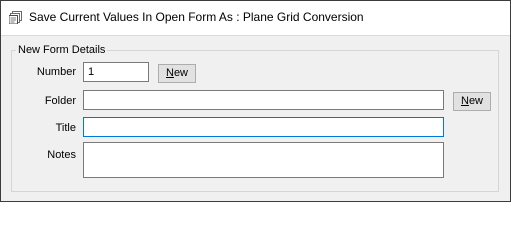 The width and height of the screenshot is (511, 240). Describe the element at coordinates (116, 72) in the screenshot. I see `number-field` at that location.